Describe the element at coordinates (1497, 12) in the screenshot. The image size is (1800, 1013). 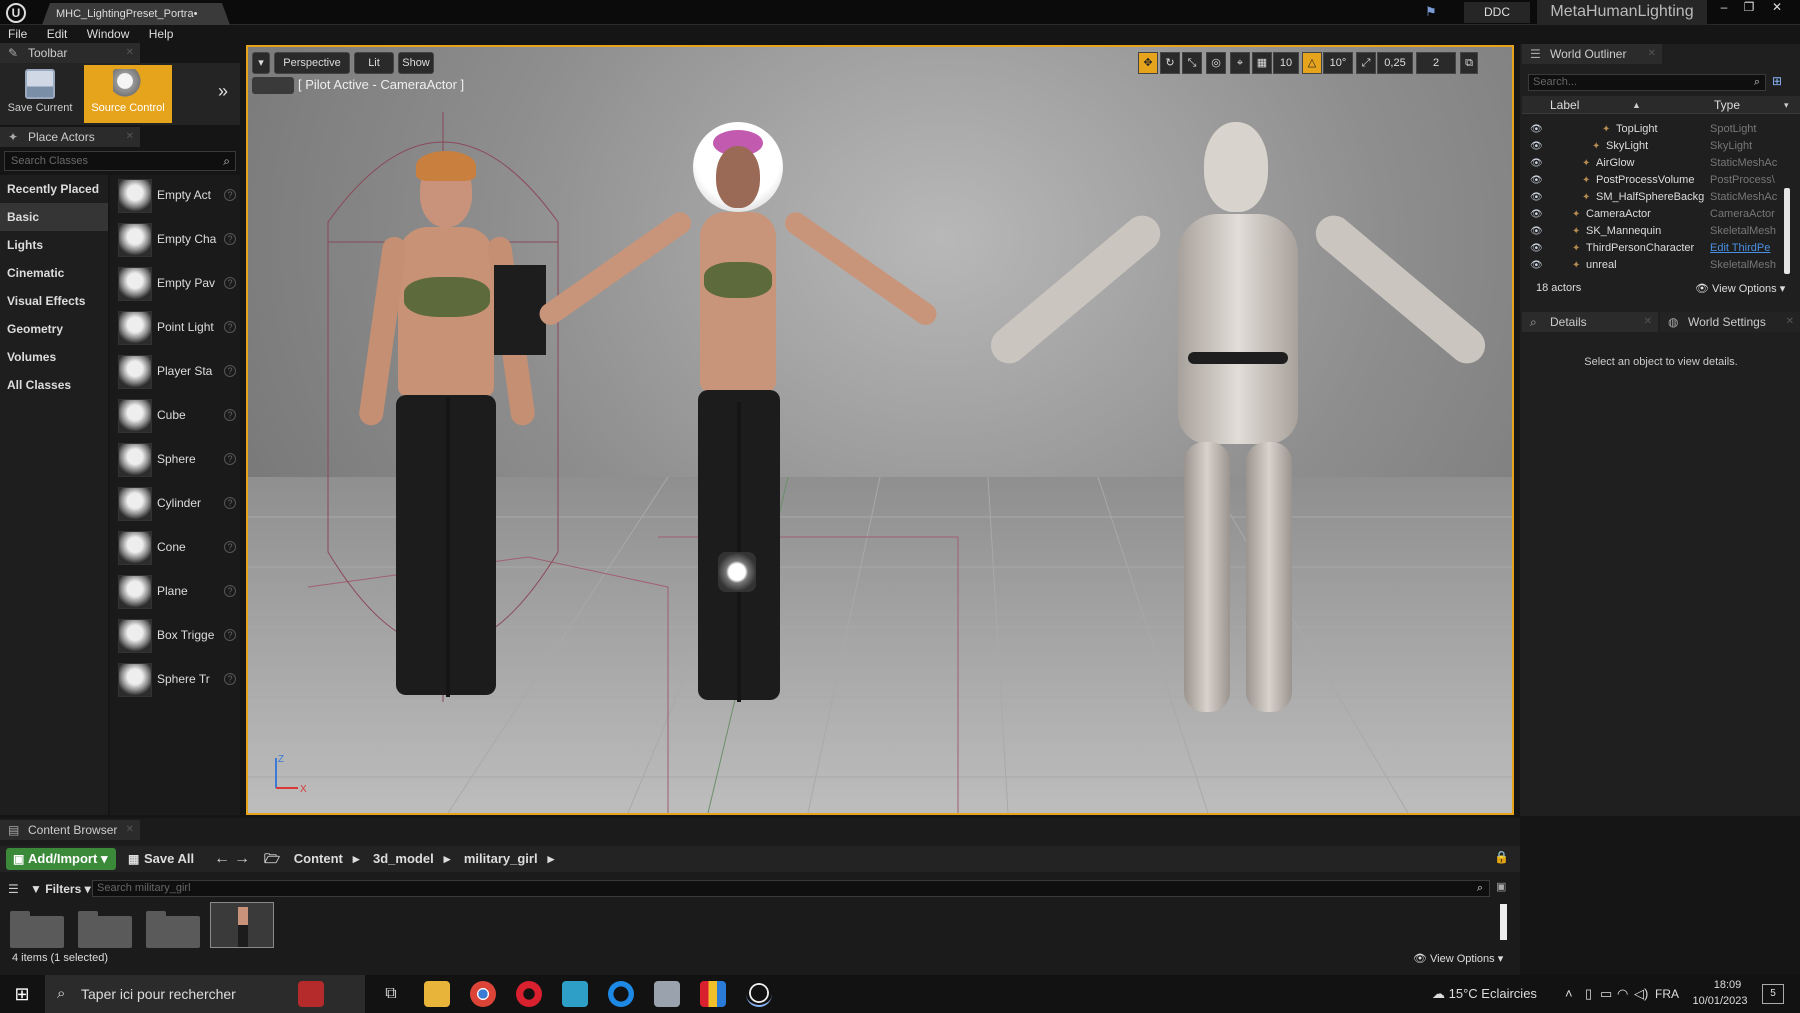
I see `ddc-button: DDC` at that location.